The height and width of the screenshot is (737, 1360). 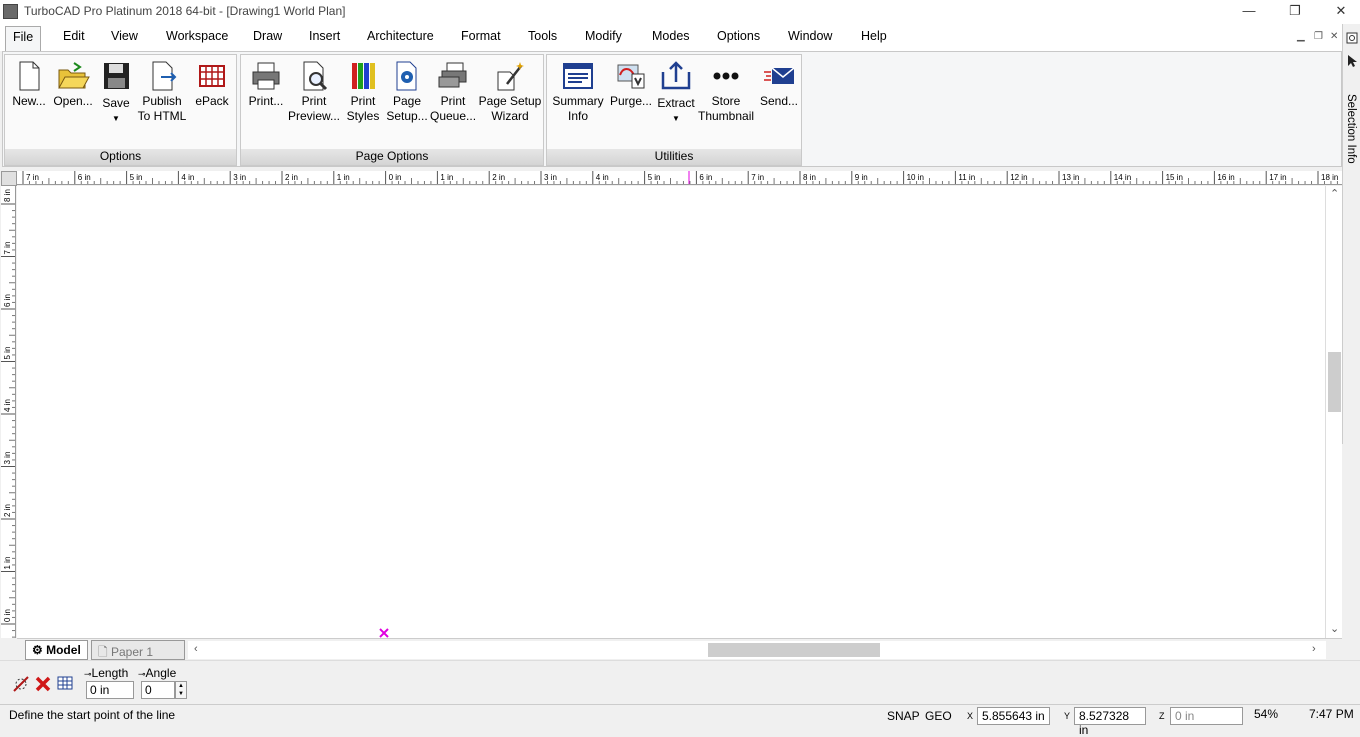 I want to click on printer-icon, so click(x=266, y=76).